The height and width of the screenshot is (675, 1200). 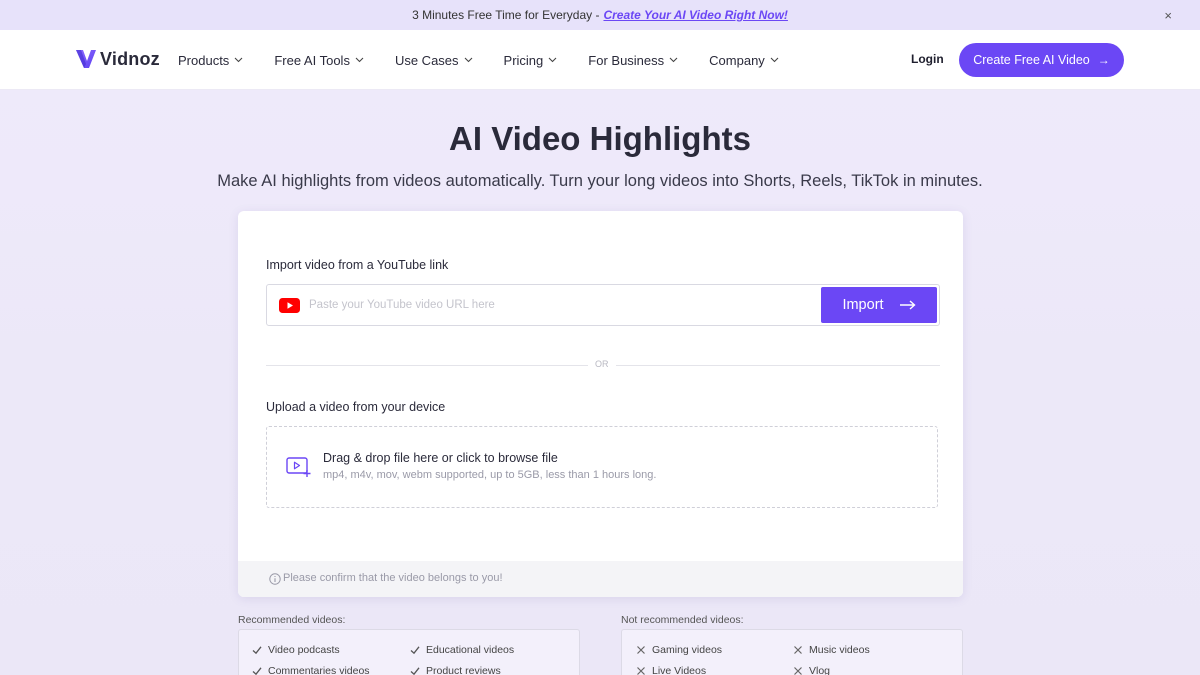 What do you see at coordinates (626, 60) in the screenshot?
I see `nav-label: For Business` at bounding box center [626, 60].